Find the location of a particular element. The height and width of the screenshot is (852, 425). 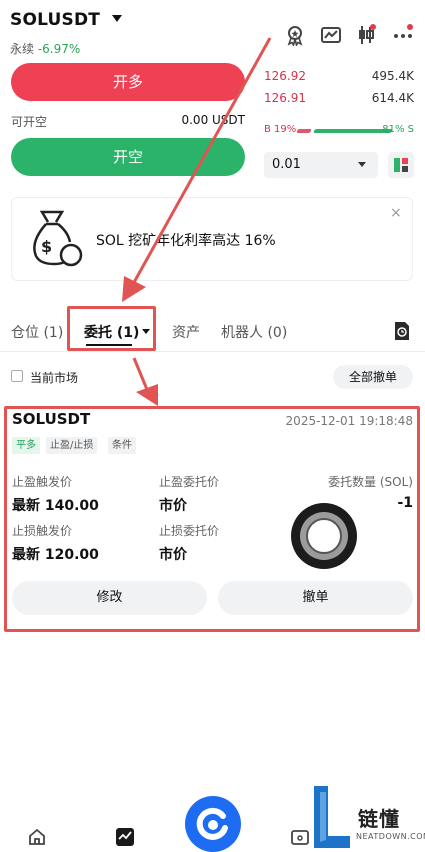

watermark-site: NEATDOWN.COM is located at coordinates (390, 836).